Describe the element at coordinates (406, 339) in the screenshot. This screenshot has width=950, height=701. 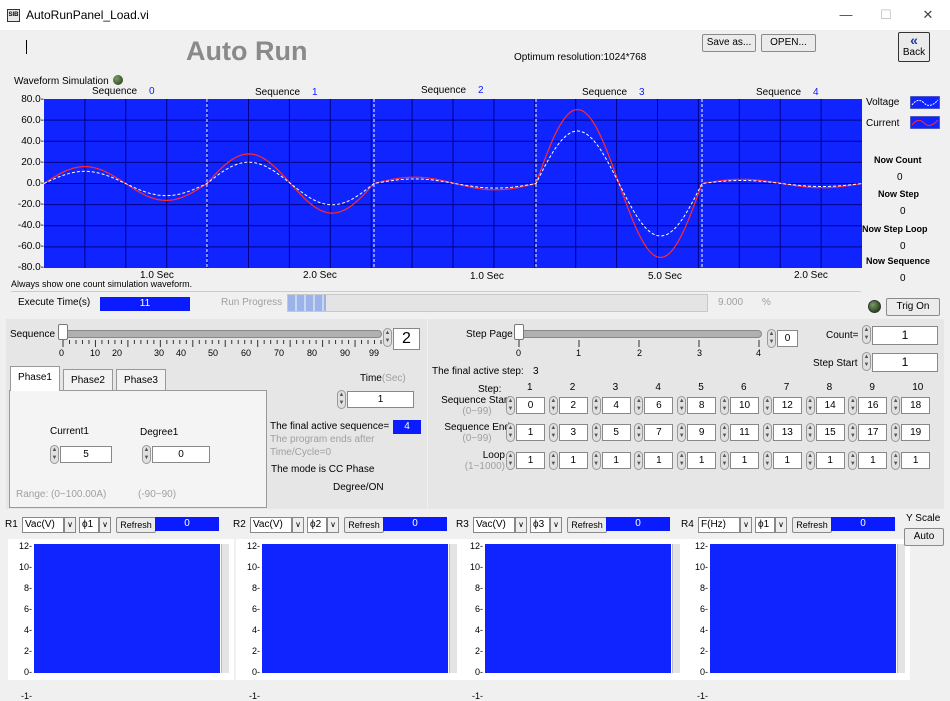
I see `sequence-value: 2` at that location.